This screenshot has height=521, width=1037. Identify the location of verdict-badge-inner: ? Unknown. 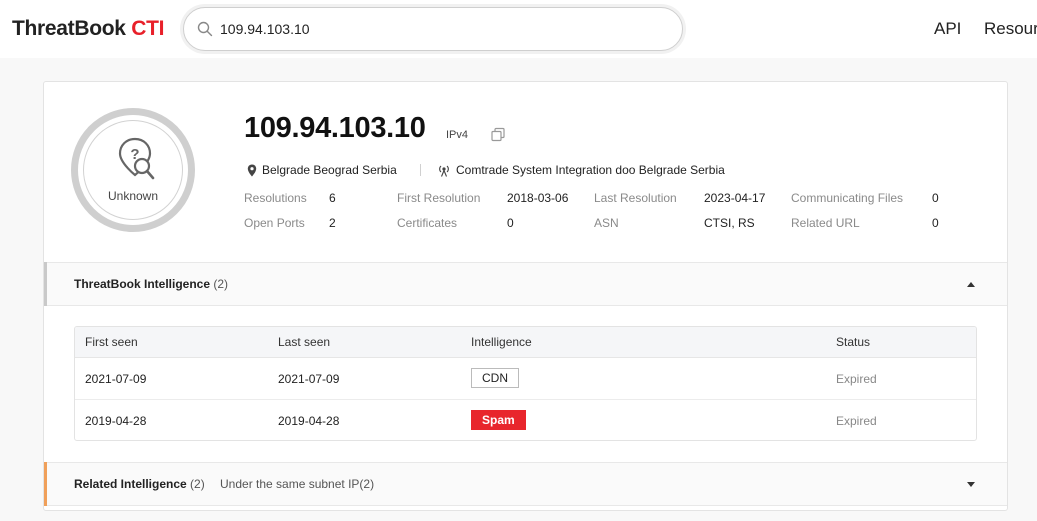
(133, 170).